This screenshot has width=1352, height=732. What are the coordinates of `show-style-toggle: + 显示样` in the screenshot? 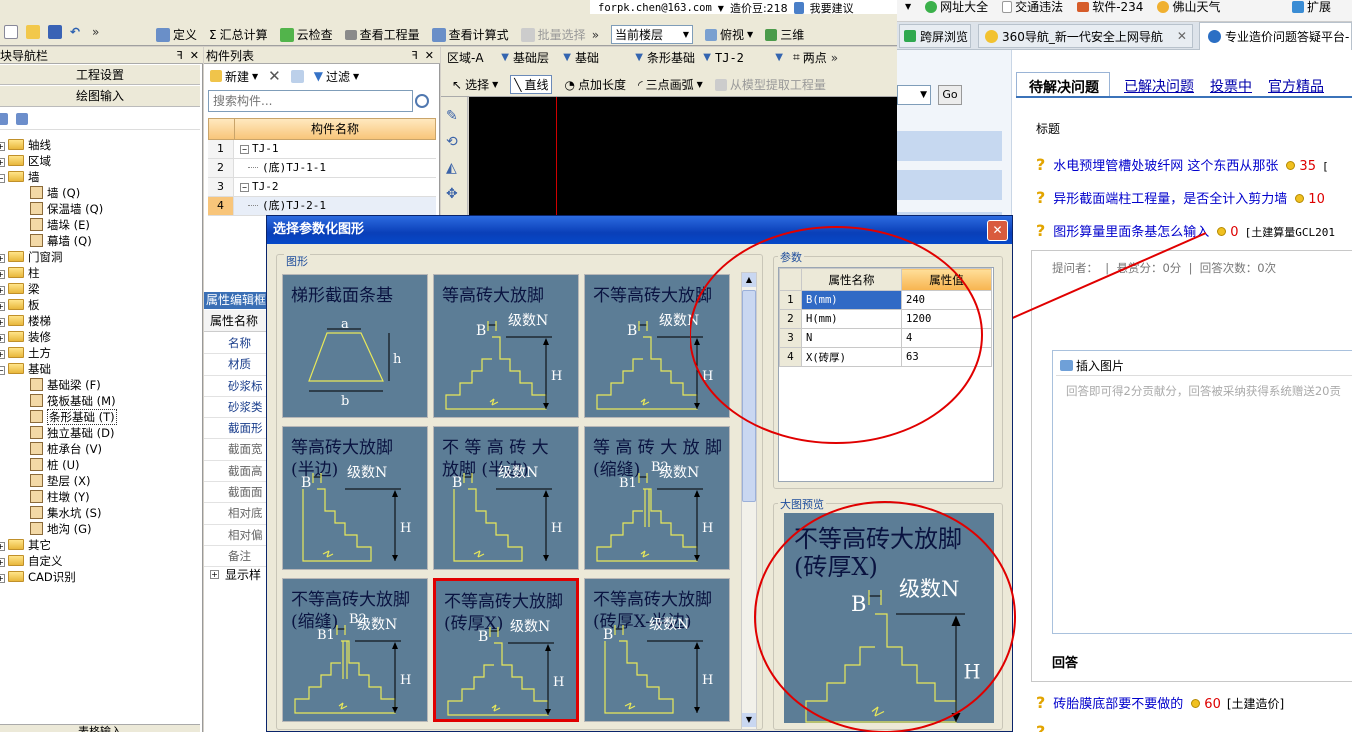 It's located at (240, 574).